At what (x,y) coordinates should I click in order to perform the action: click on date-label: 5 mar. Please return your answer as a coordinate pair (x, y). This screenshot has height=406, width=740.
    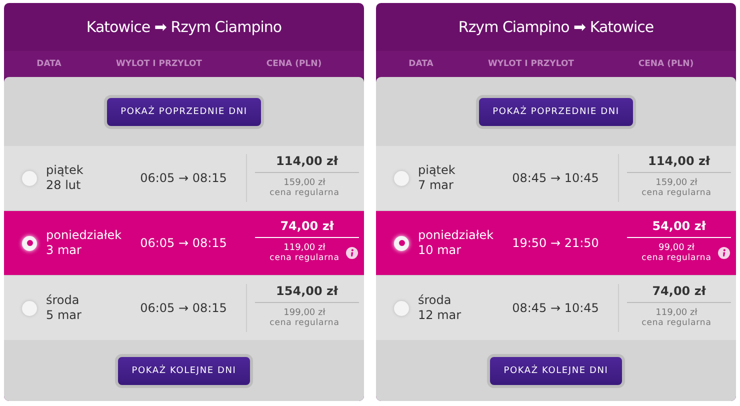
    Looking at the image, I should click on (64, 315).